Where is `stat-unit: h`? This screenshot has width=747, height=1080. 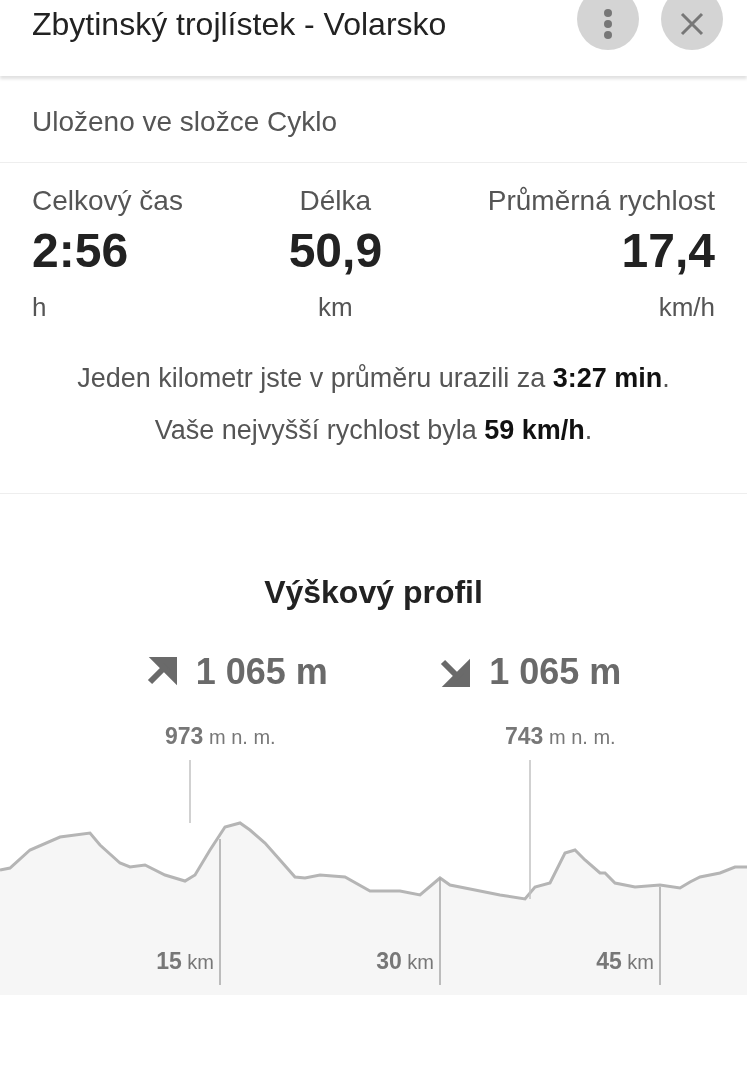 stat-unit: h is located at coordinates (39, 307).